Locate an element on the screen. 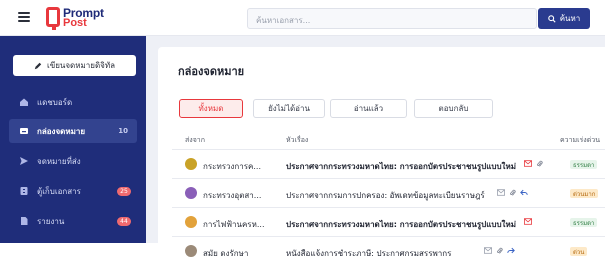  row-sender: สมัย ดงรักษา is located at coordinates (226, 253).